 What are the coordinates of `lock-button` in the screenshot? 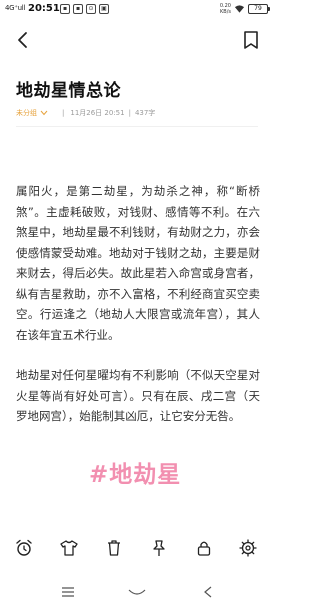 It's located at (204, 548).